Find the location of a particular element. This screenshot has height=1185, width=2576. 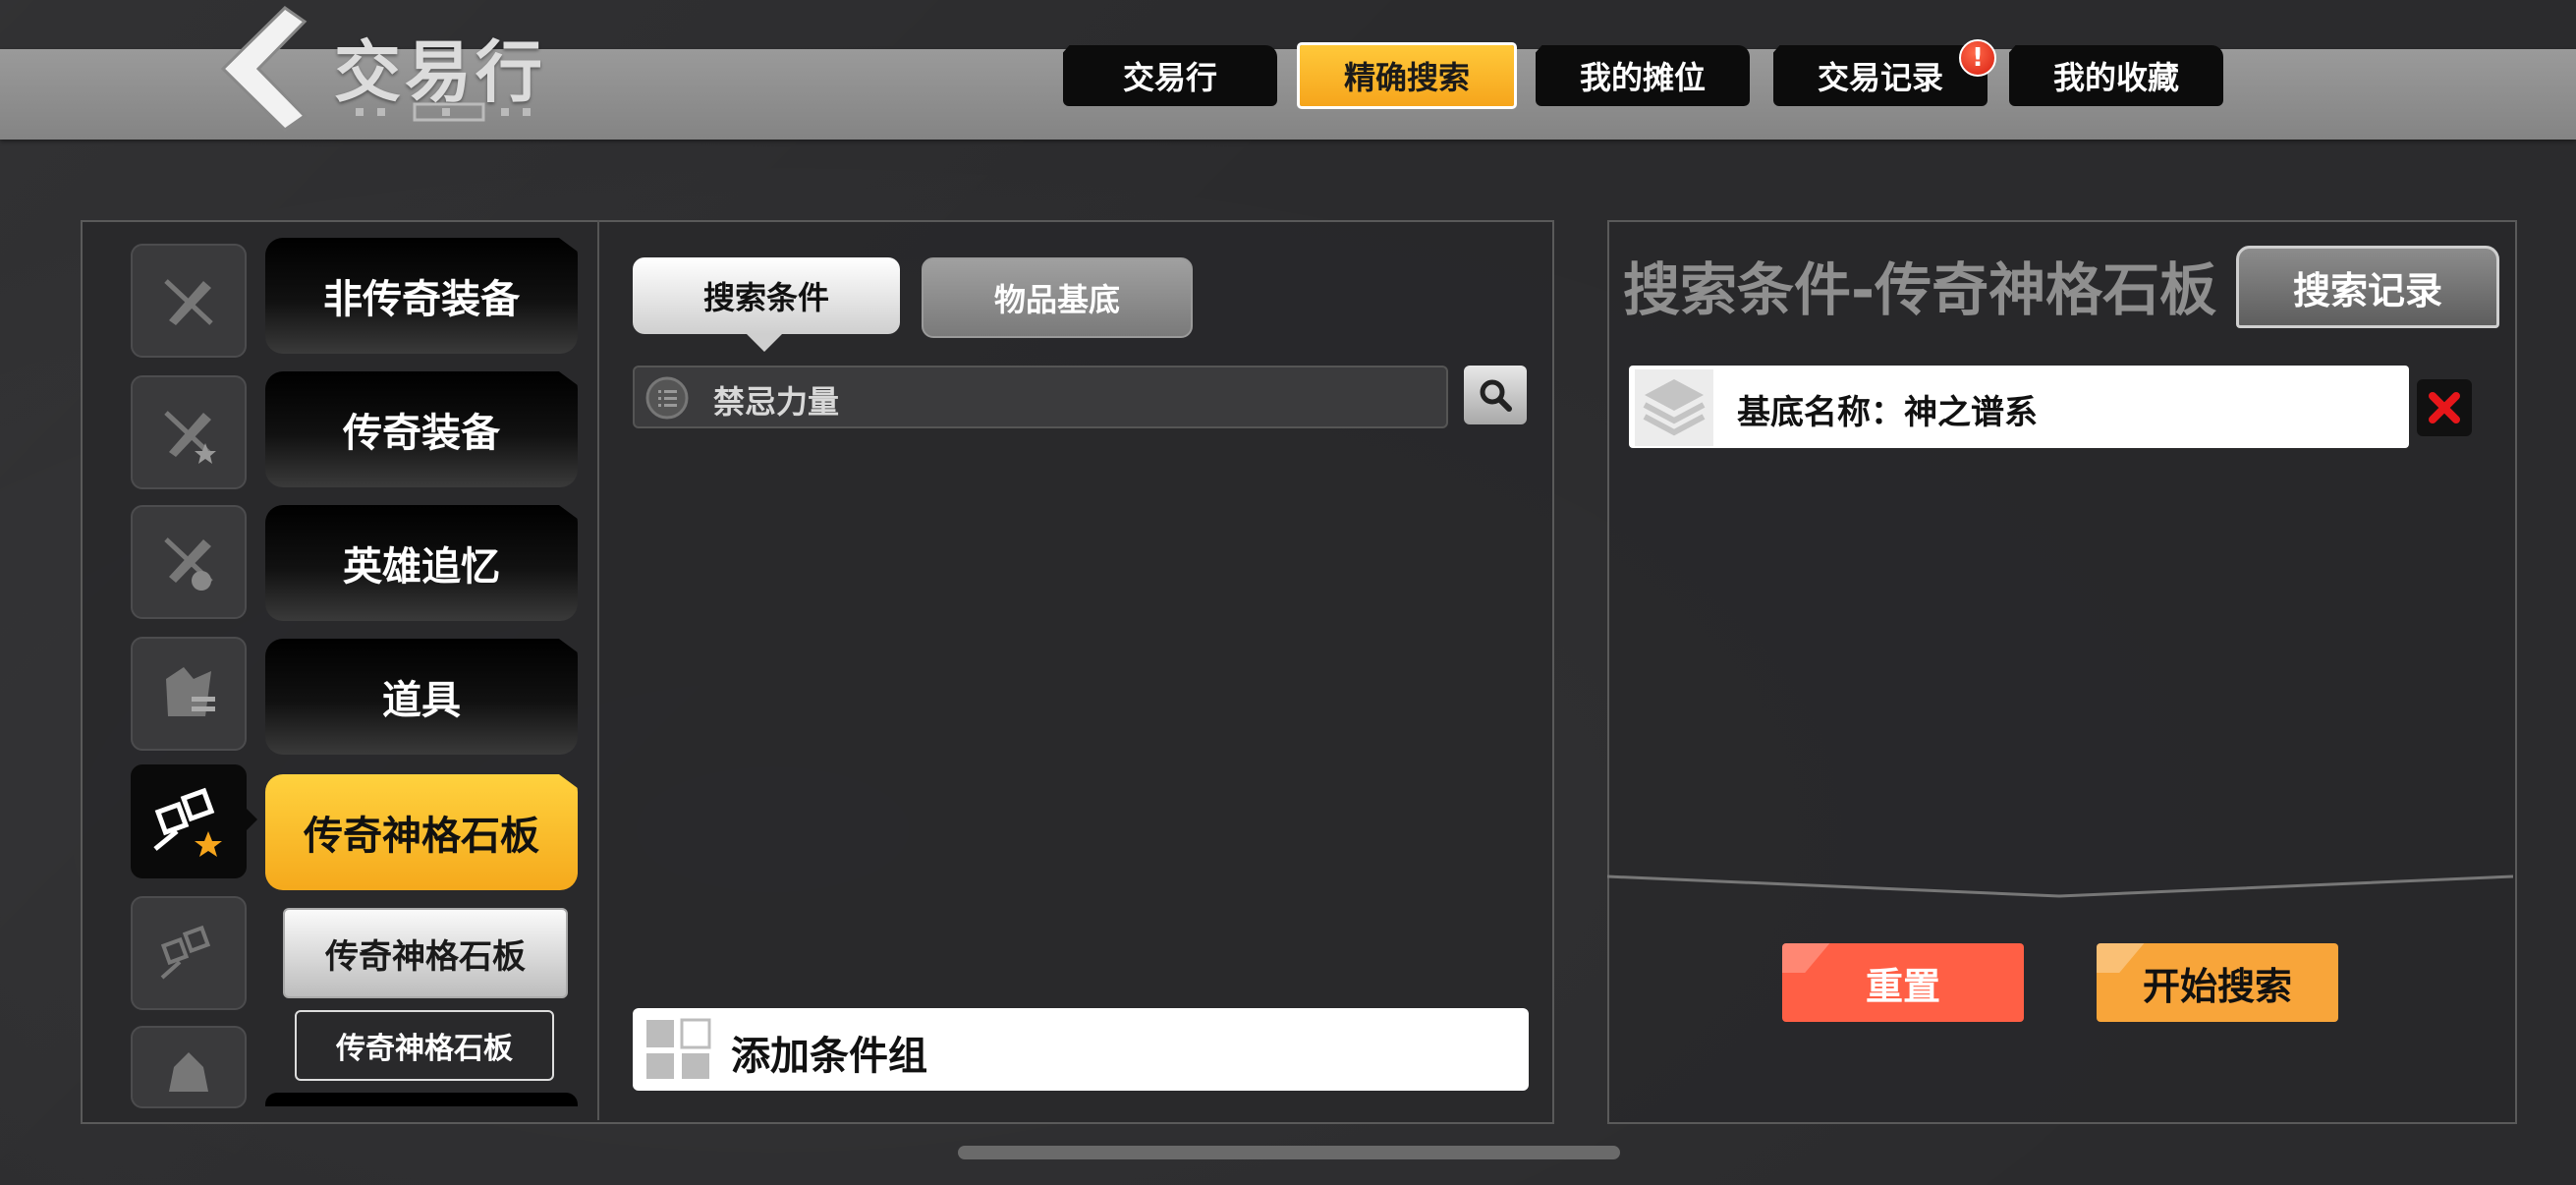

add-condition-group-button: 添加条件组 is located at coordinates (1081, 1049).